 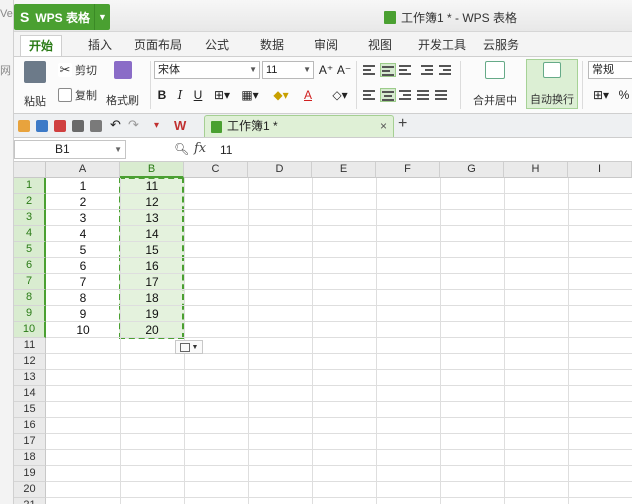 I want to click on print-preview-icon, so click(x=96, y=126).